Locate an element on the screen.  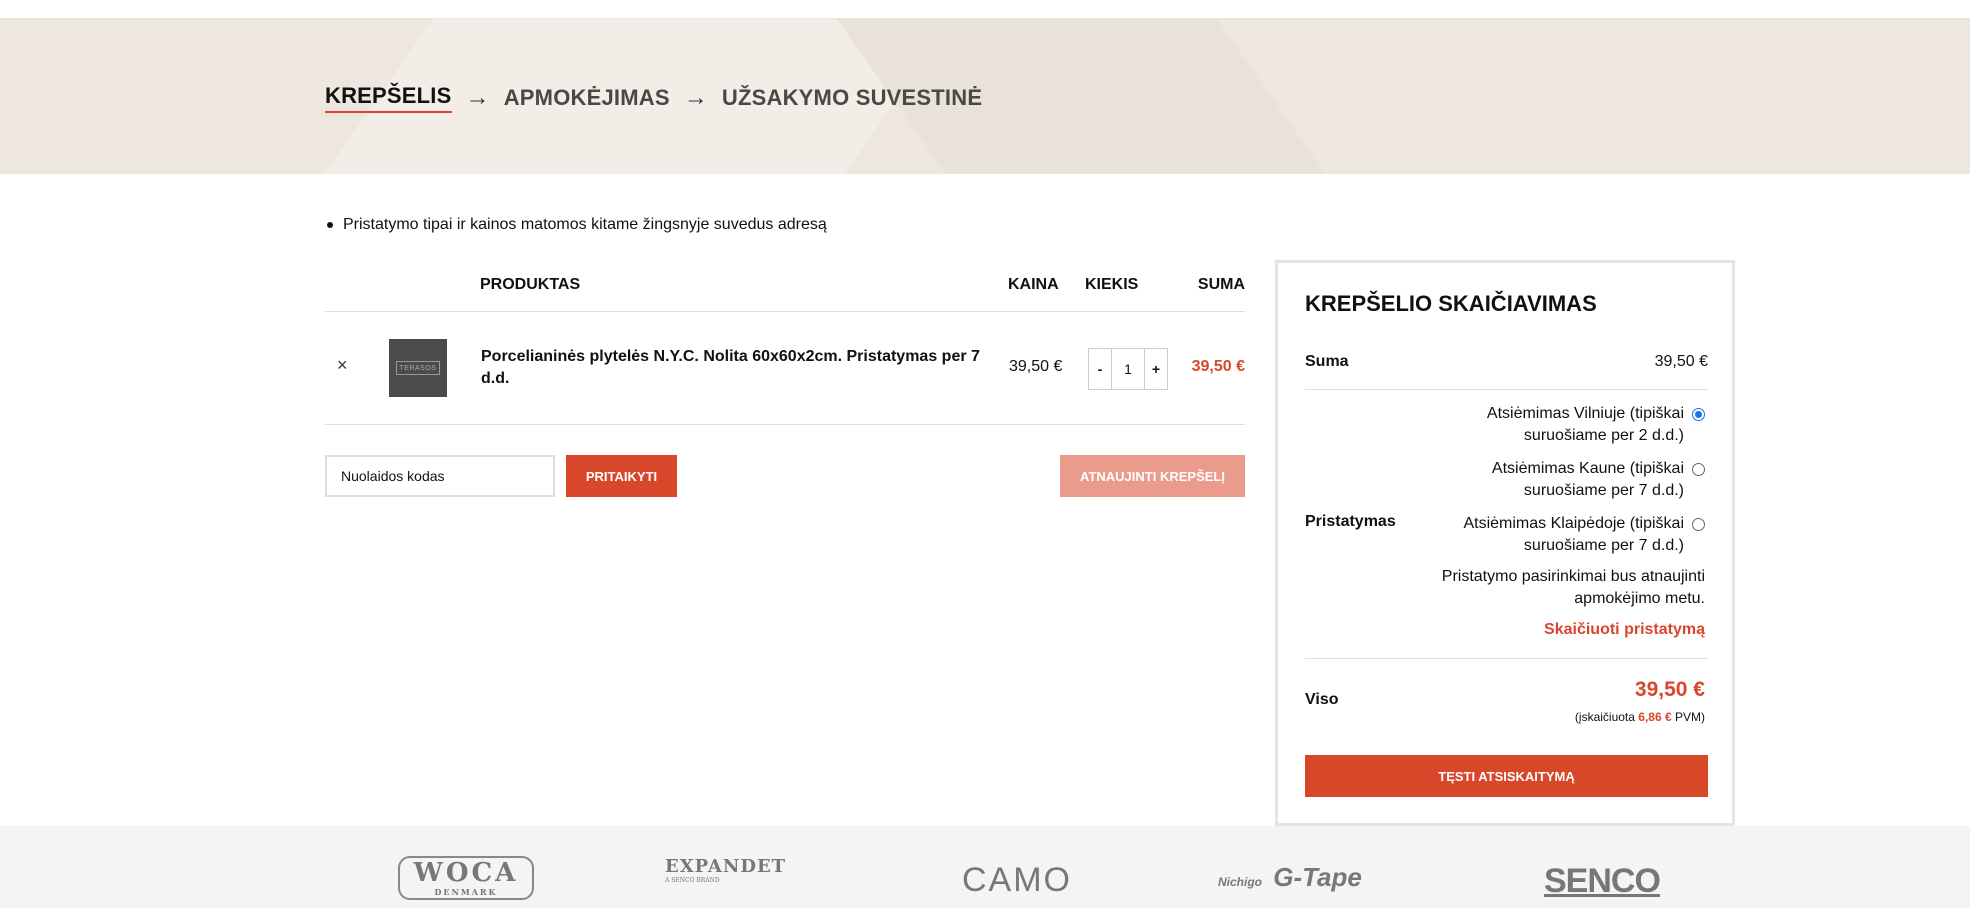
vat-suffix: PVM) is located at coordinates (1690, 717).